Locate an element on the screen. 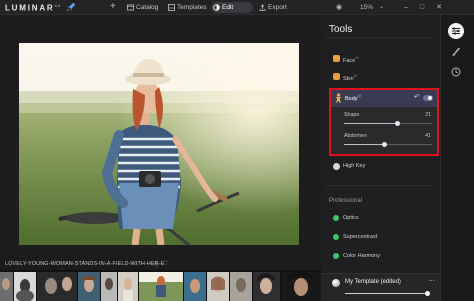 The height and width of the screenshot is (301, 474). abdomen-slider is located at coordinates (388, 144).